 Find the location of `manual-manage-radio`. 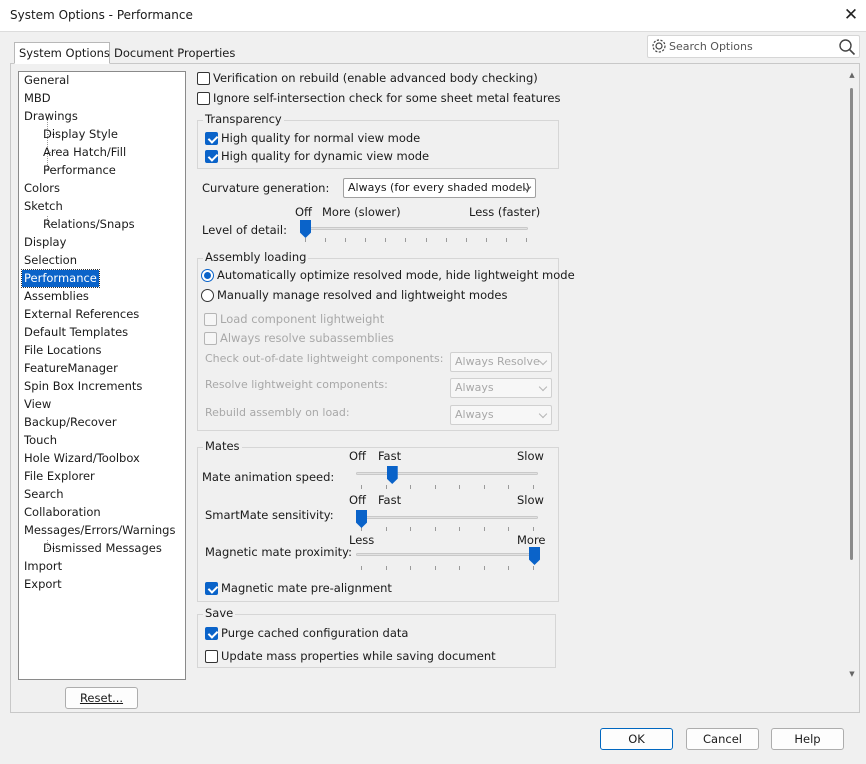

manual-manage-radio is located at coordinates (207, 295).